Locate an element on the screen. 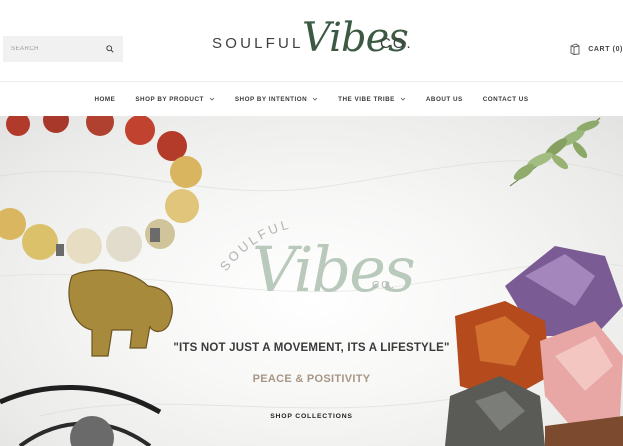 The width and height of the screenshot is (623, 446). nav-item-contact-us: CONTACT US is located at coordinates (506, 99).